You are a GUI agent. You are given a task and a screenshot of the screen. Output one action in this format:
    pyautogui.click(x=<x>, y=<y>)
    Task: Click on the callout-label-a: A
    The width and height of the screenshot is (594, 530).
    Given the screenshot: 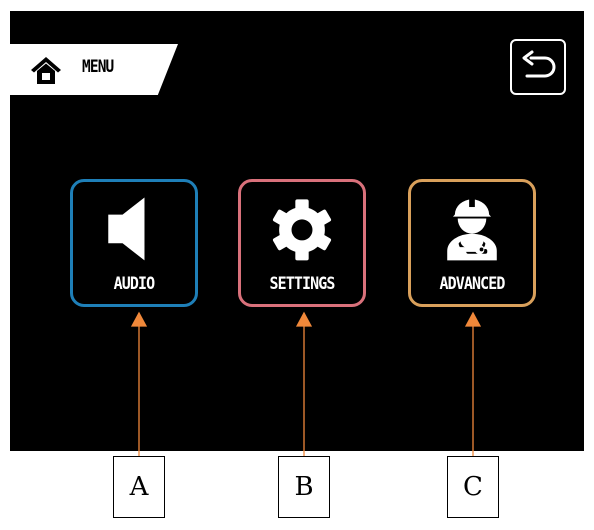 What is the action you would take?
    pyautogui.click(x=139, y=487)
    